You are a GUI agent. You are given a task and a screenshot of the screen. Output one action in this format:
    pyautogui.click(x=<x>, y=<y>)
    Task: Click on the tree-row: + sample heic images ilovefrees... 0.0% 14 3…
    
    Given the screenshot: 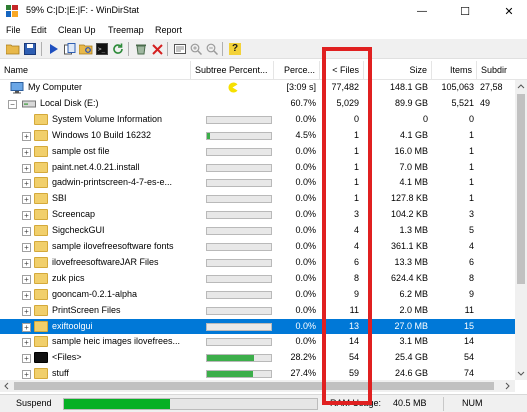 What is the action you would take?
    pyautogui.click(x=257, y=342)
    